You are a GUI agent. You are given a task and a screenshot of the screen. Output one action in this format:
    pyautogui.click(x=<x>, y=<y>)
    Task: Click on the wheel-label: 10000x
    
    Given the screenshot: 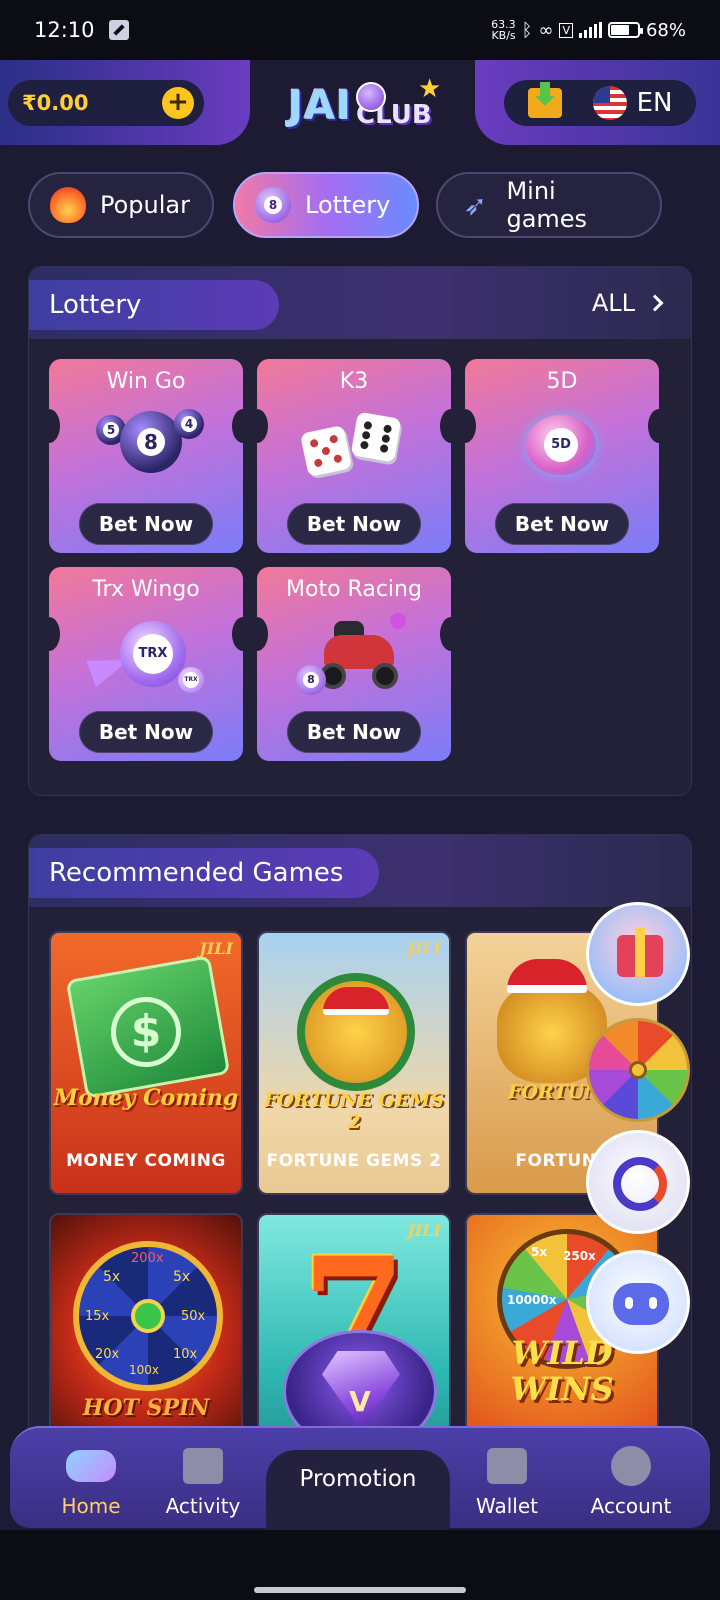 What is the action you would take?
    pyautogui.click(x=532, y=1300)
    